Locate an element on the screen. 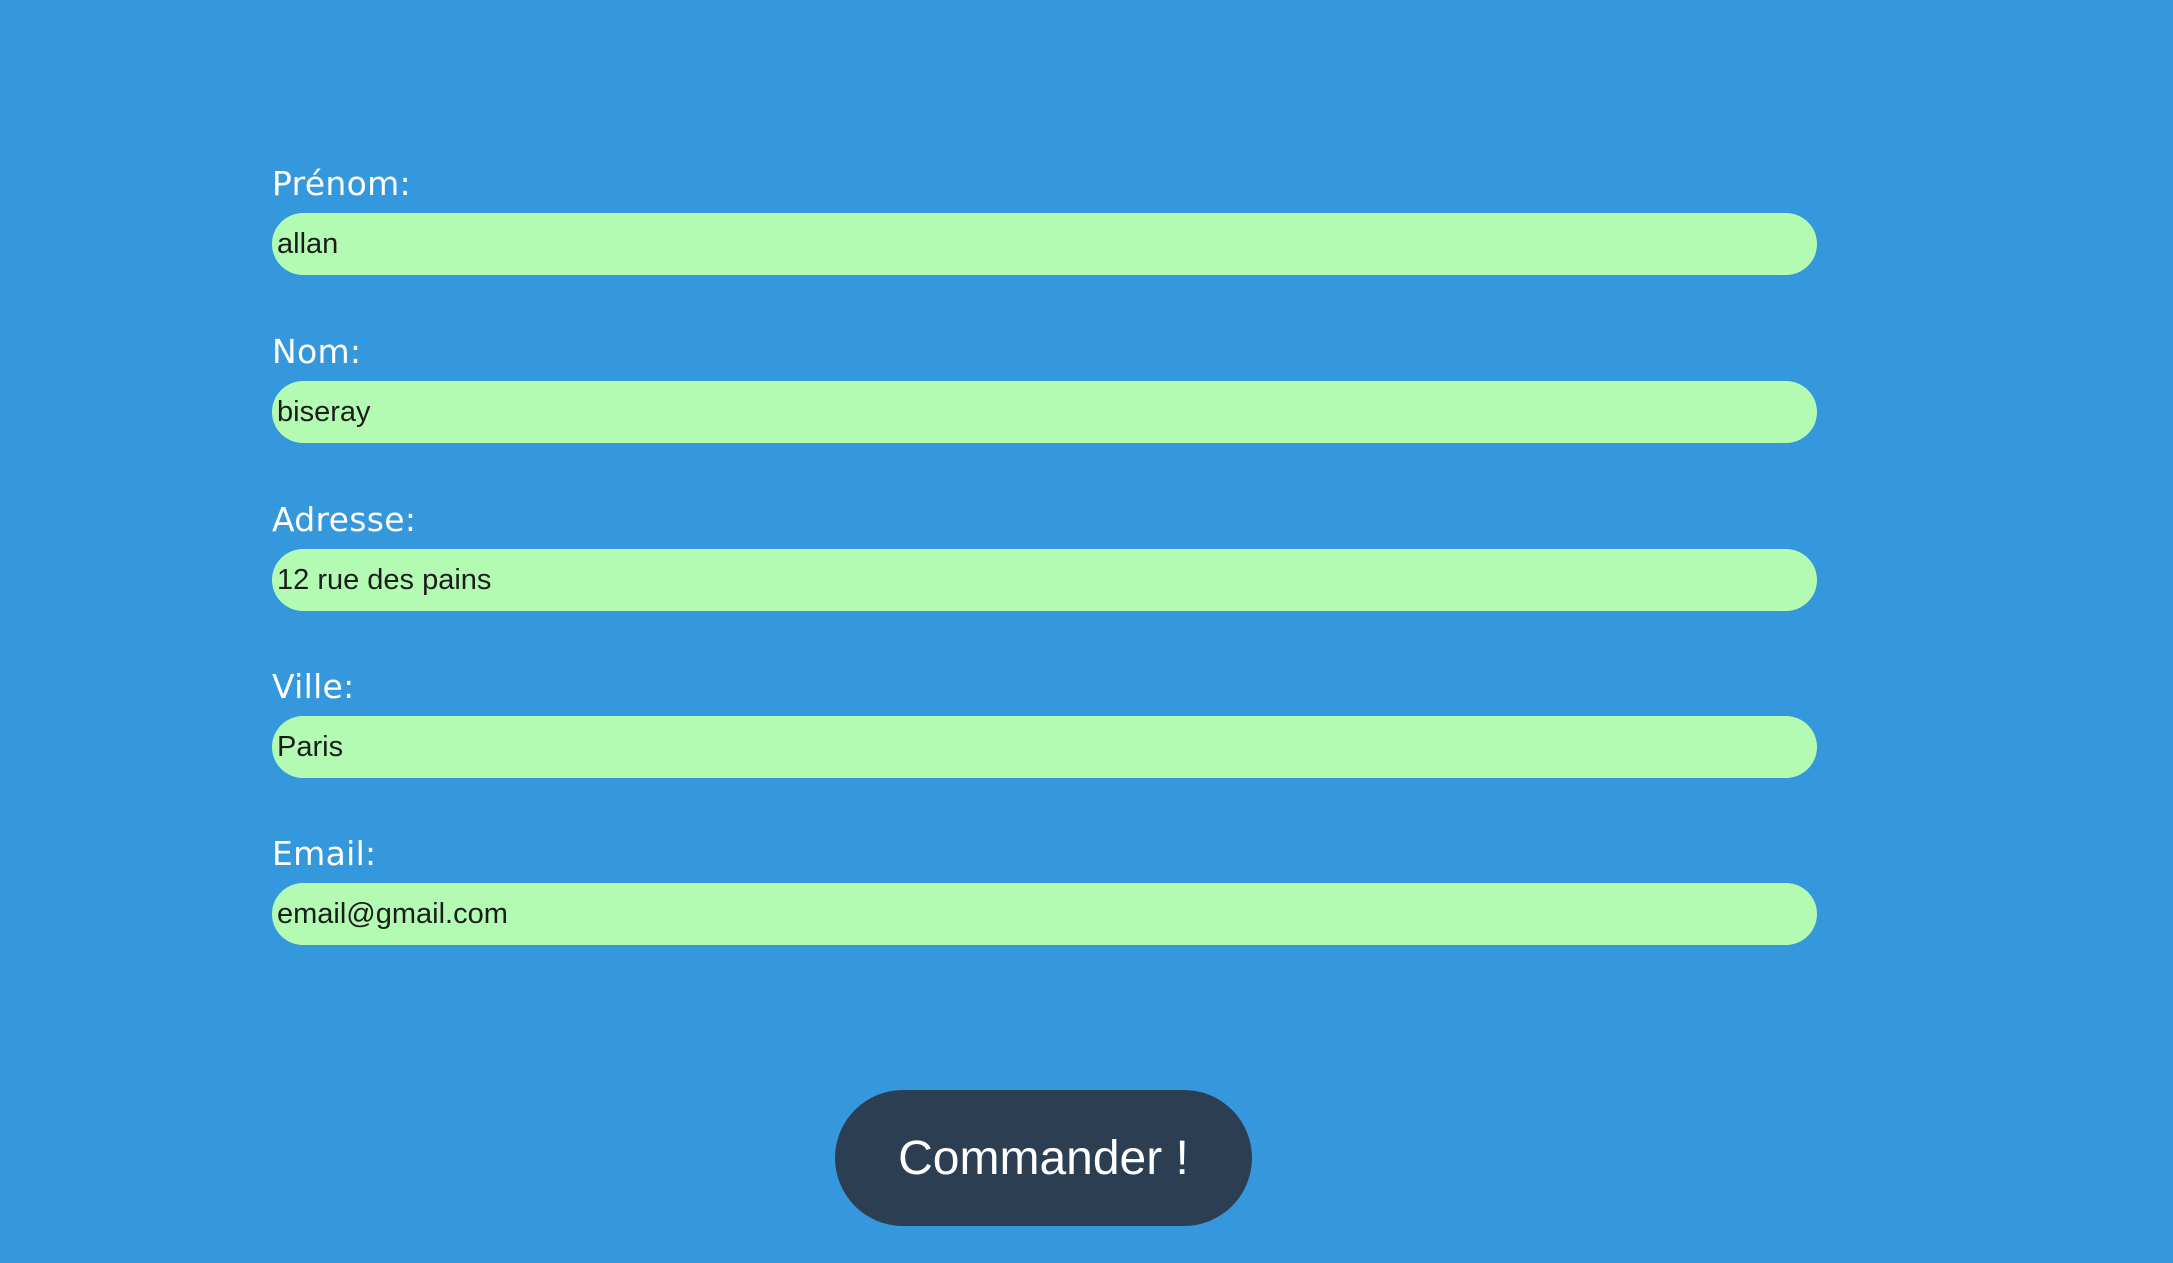 The image size is (2173, 1263). city-field-group: Ville: is located at coordinates (1044, 727).